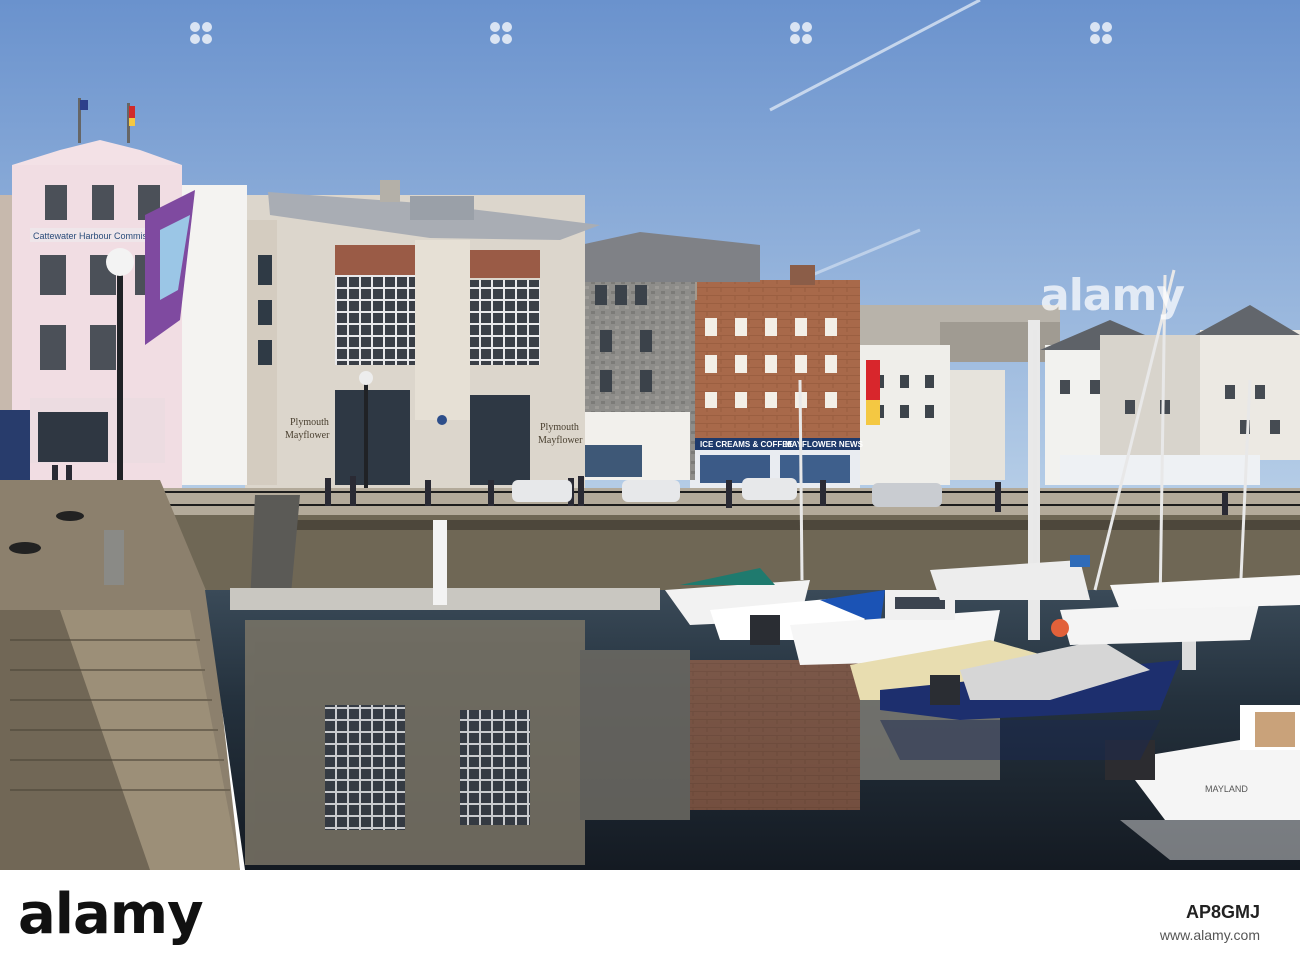 Image resolution: width=1300 pixels, height=959 pixels. I want to click on mayflower-centre: Plymouth Mayflower Plymouth Mayflower, so click(422, 335).